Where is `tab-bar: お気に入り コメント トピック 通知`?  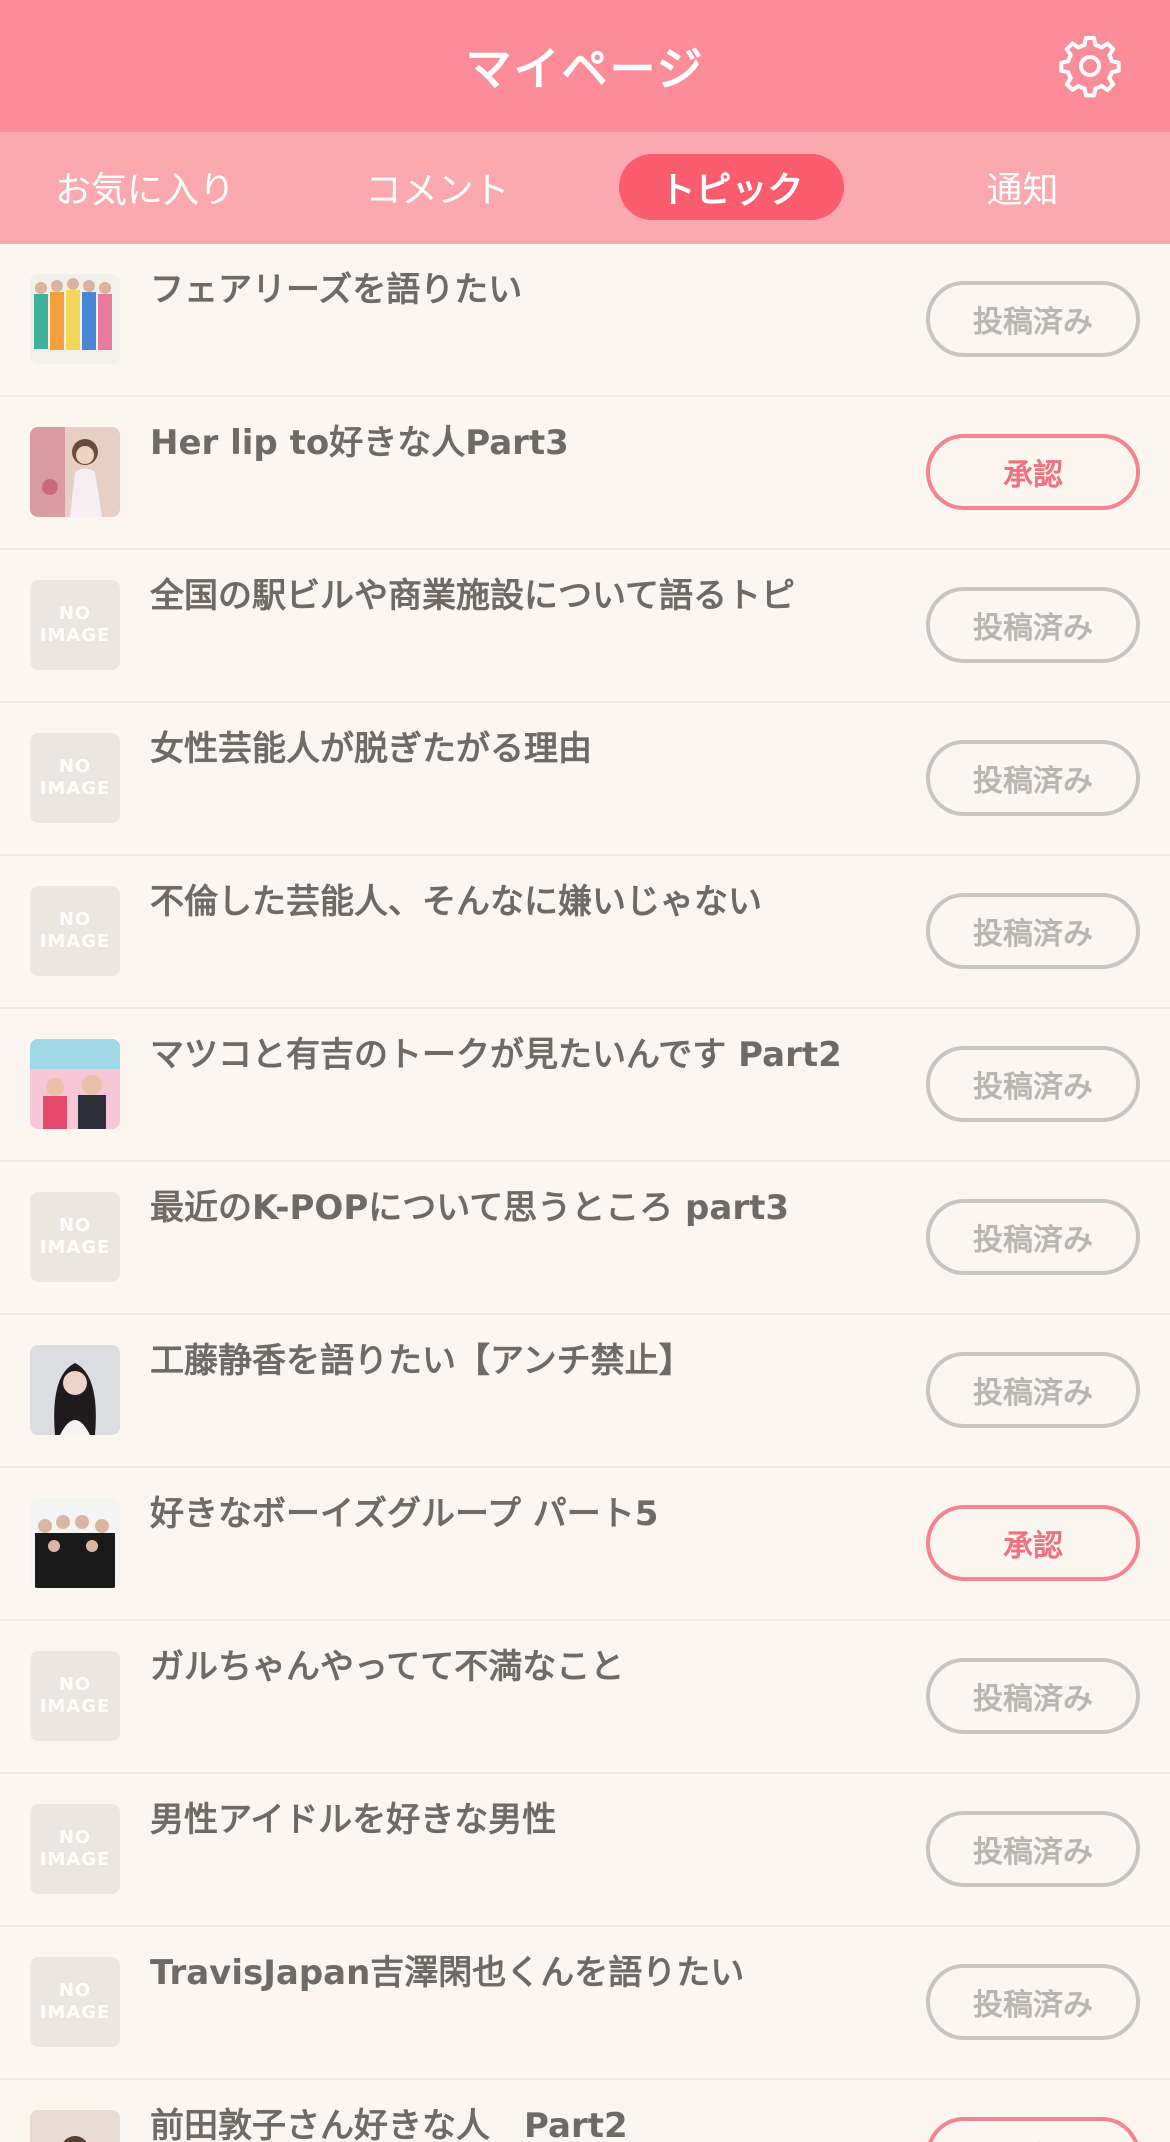 tab-bar: お気に入り コメント トピック 通知 is located at coordinates (585, 188).